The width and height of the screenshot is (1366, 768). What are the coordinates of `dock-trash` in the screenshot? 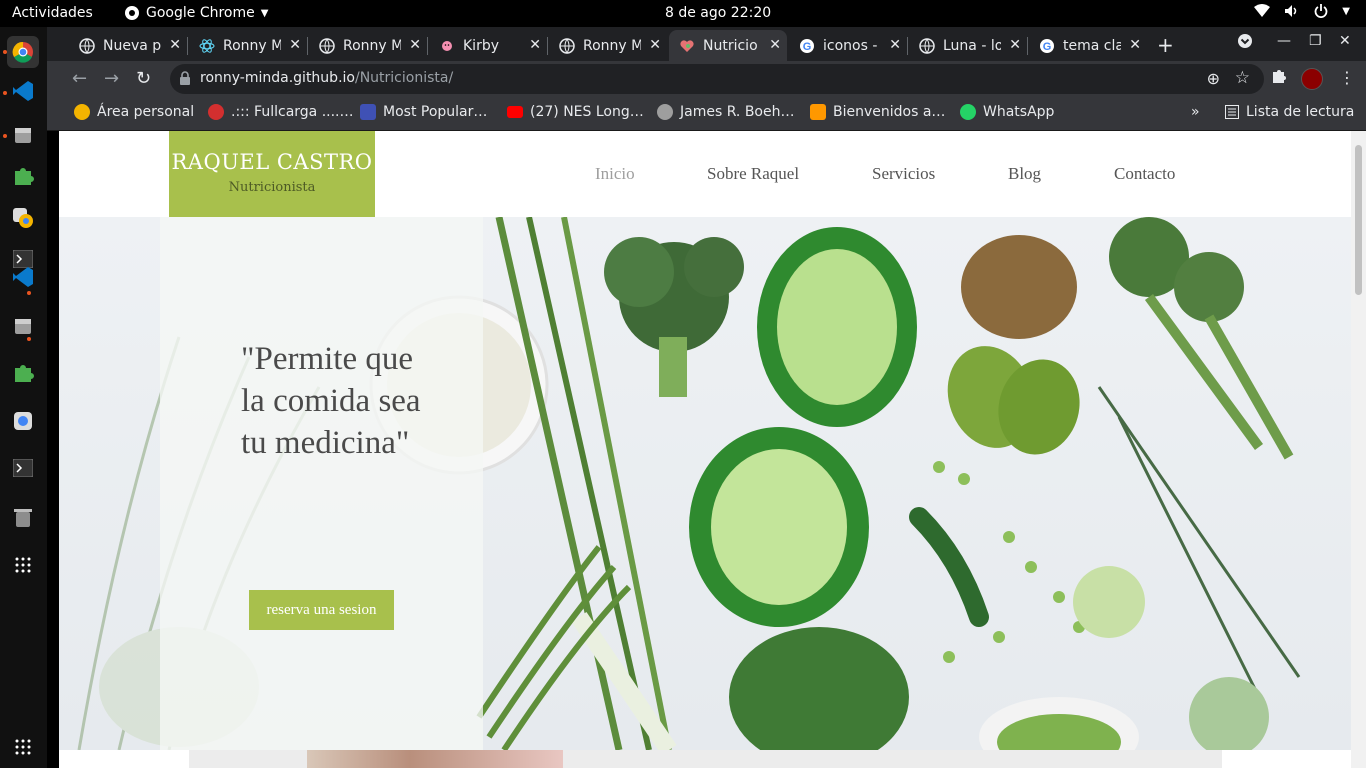 It's located at (23, 517).